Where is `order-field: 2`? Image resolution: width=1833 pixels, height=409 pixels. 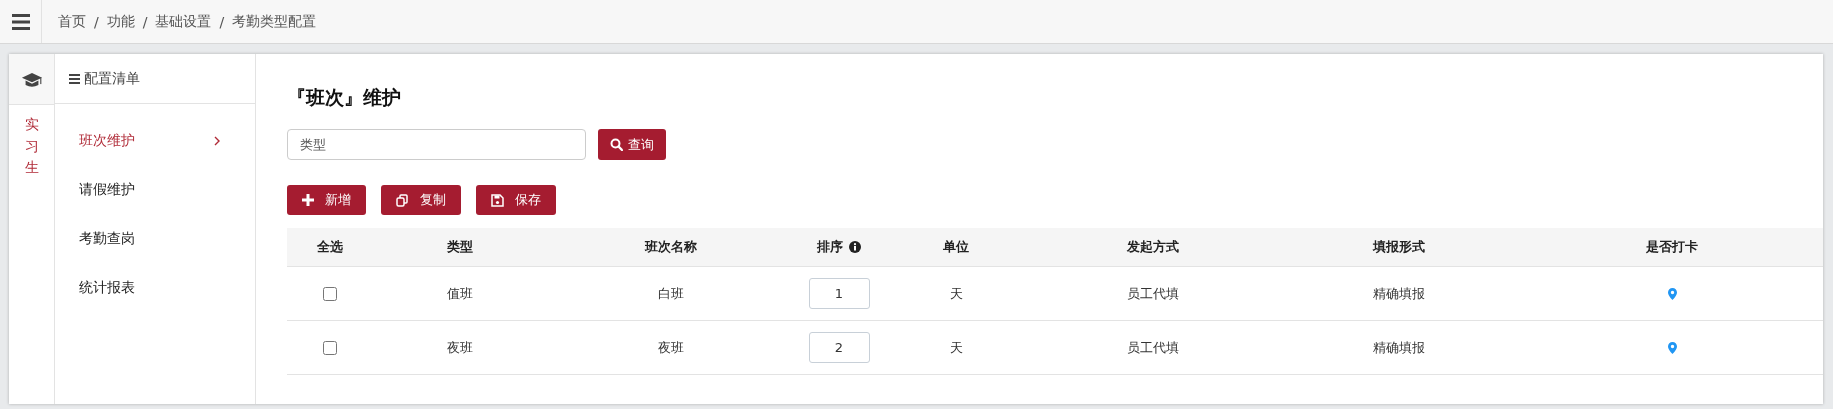 order-field: 2 is located at coordinates (839, 347).